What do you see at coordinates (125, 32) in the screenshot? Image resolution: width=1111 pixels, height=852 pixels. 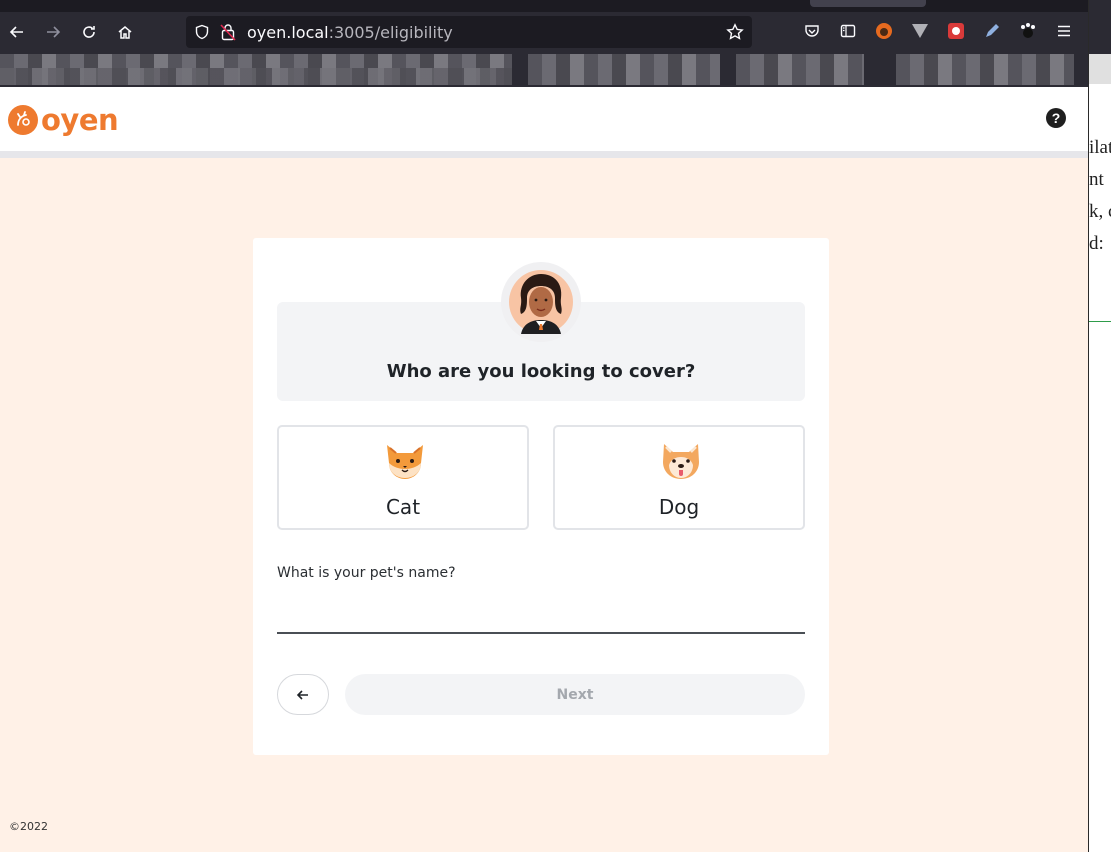 I see `home-icon` at bounding box center [125, 32].